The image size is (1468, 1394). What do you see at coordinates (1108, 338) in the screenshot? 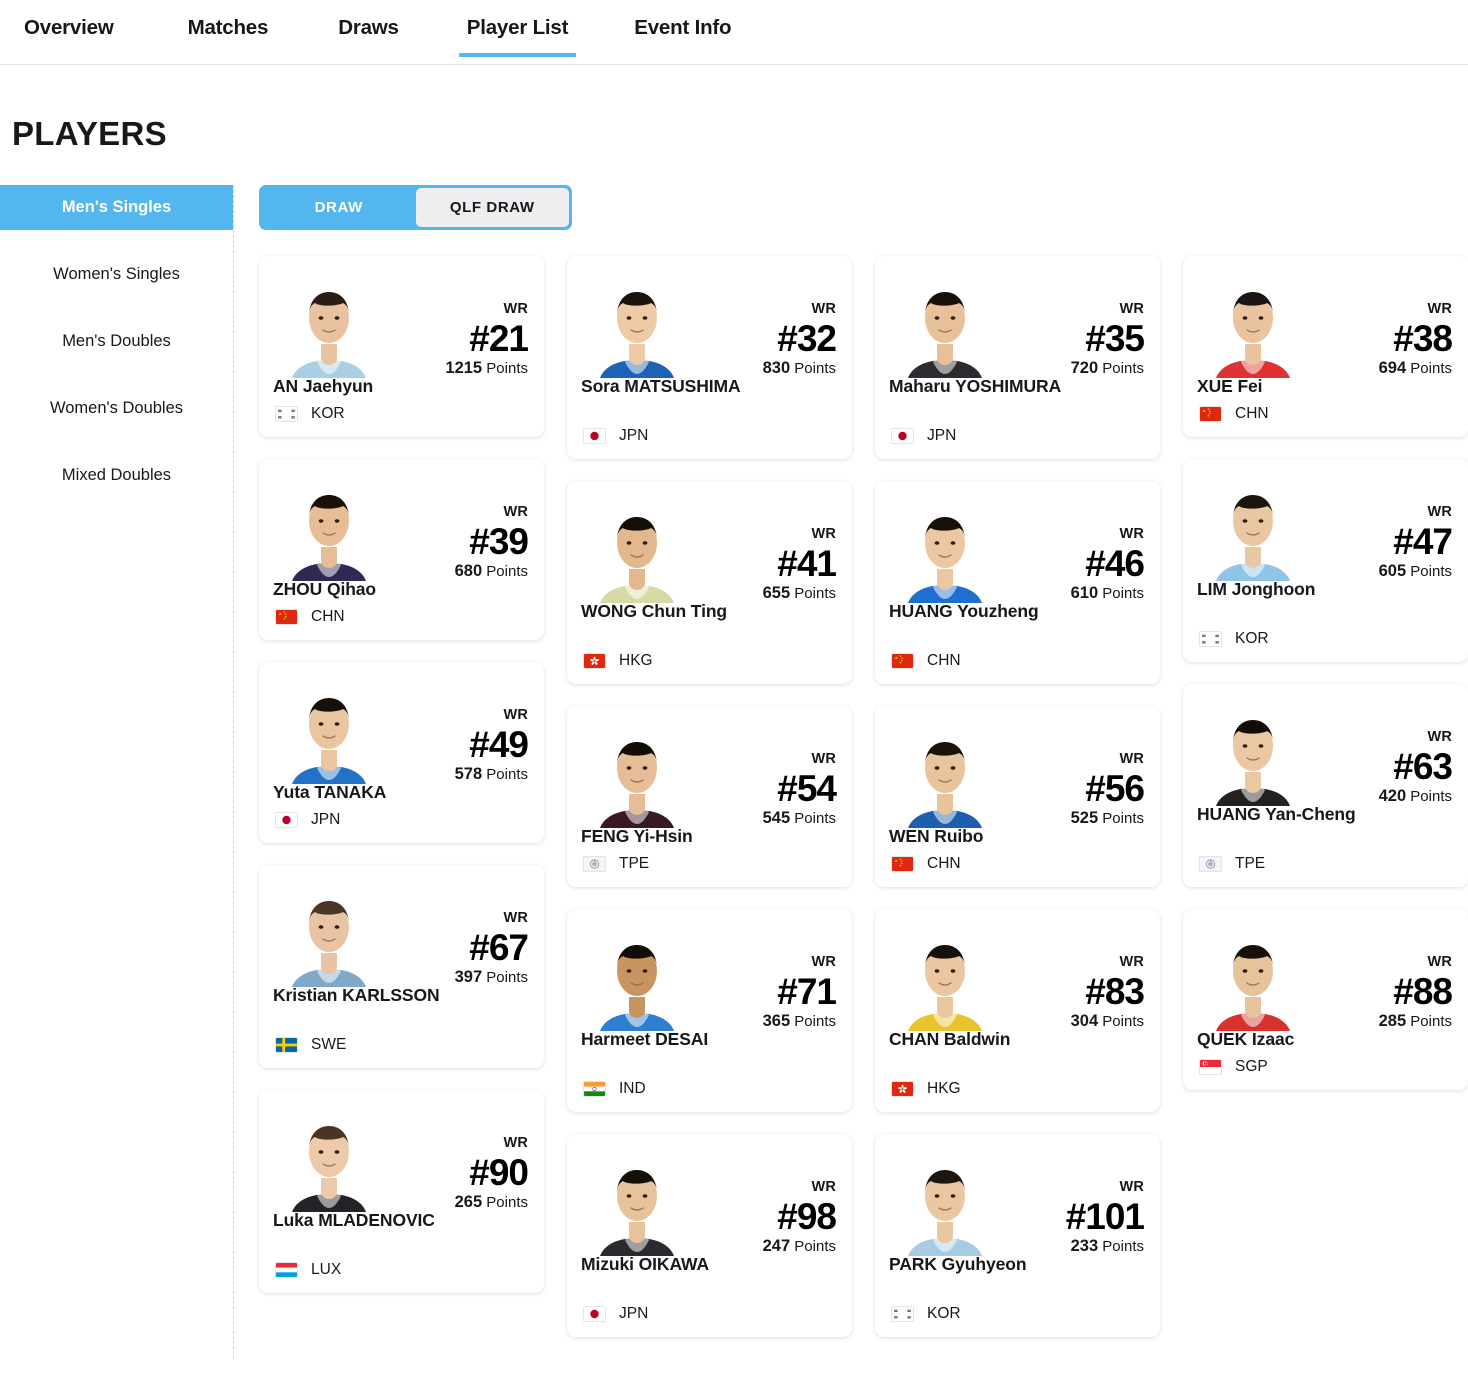
I see `world-ranking-block: WR #35 720 Points` at bounding box center [1108, 338].